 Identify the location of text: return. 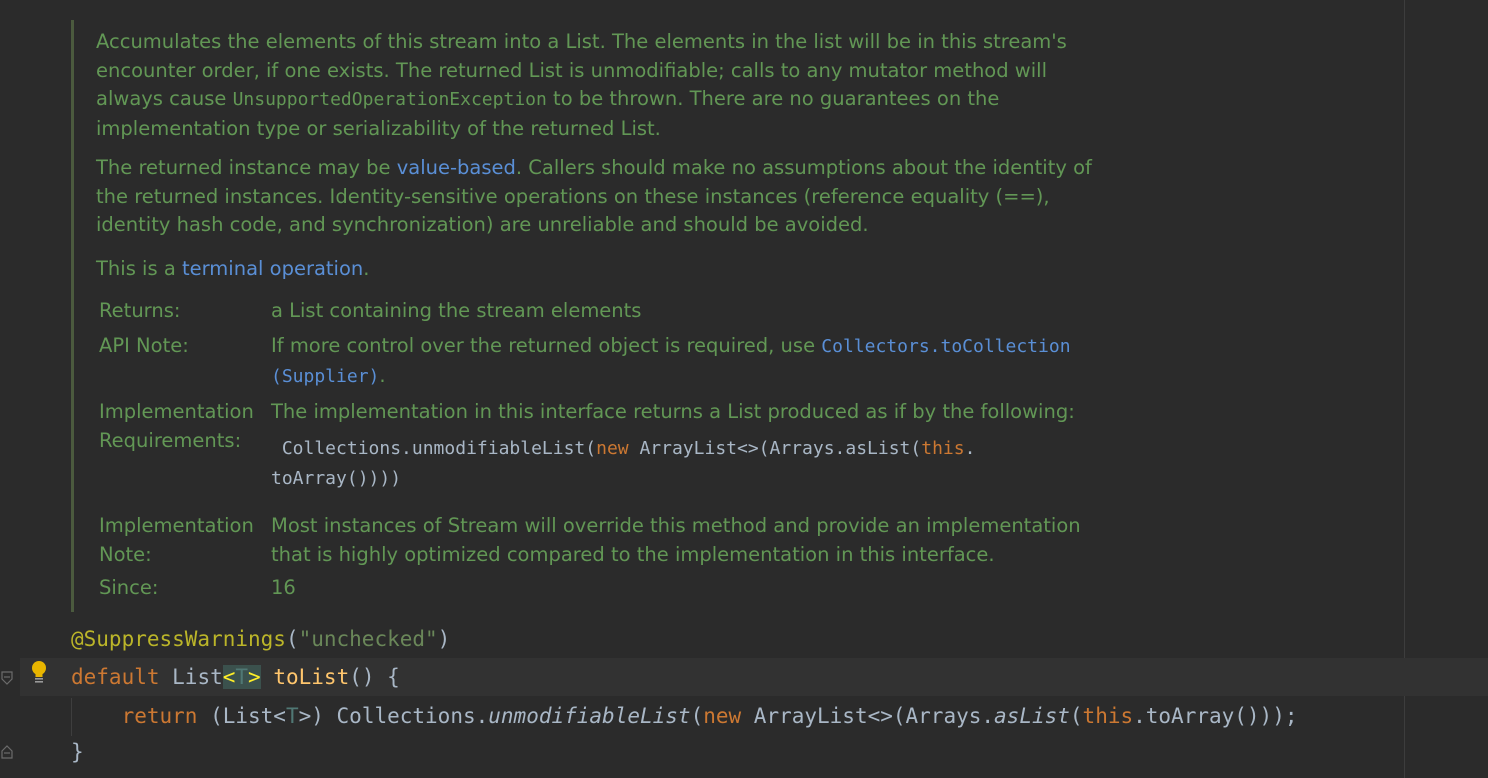
(159, 716).